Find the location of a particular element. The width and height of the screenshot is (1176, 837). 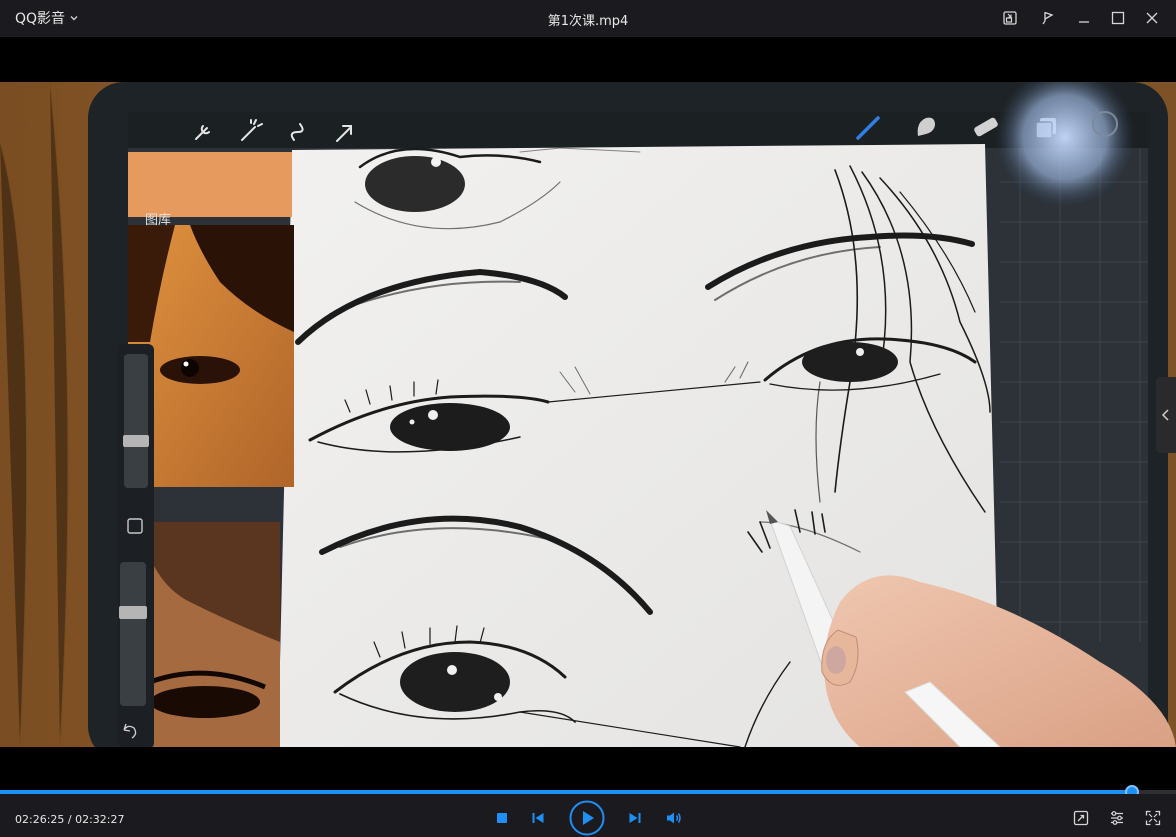

maximize-icon is located at coordinates (1118, 18).